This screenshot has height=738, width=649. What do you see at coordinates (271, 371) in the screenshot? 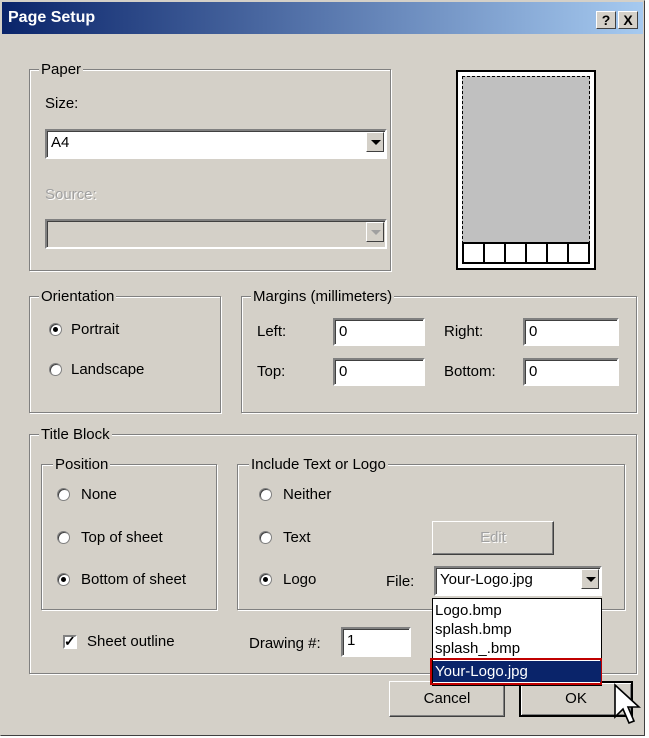
I see `top-margin-label: Top:` at bounding box center [271, 371].